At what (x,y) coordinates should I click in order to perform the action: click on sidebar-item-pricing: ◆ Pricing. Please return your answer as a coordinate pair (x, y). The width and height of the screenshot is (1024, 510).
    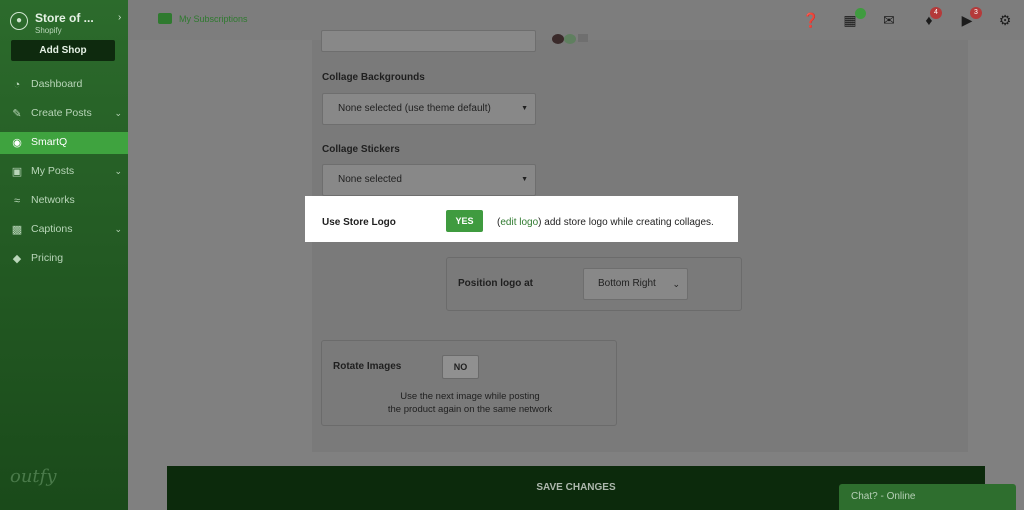
    Looking at the image, I should click on (64, 262).